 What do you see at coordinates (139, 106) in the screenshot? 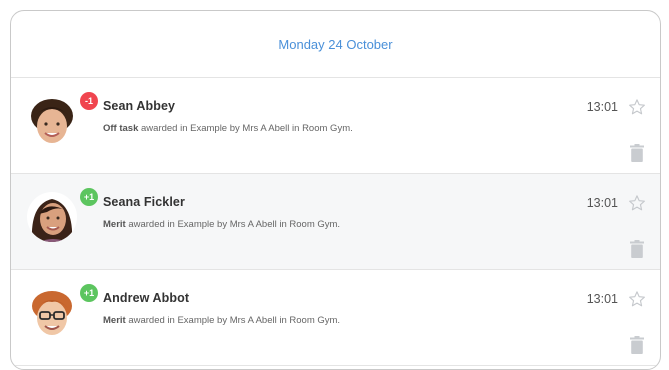
I see `student-name: Sean Abbey` at bounding box center [139, 106].